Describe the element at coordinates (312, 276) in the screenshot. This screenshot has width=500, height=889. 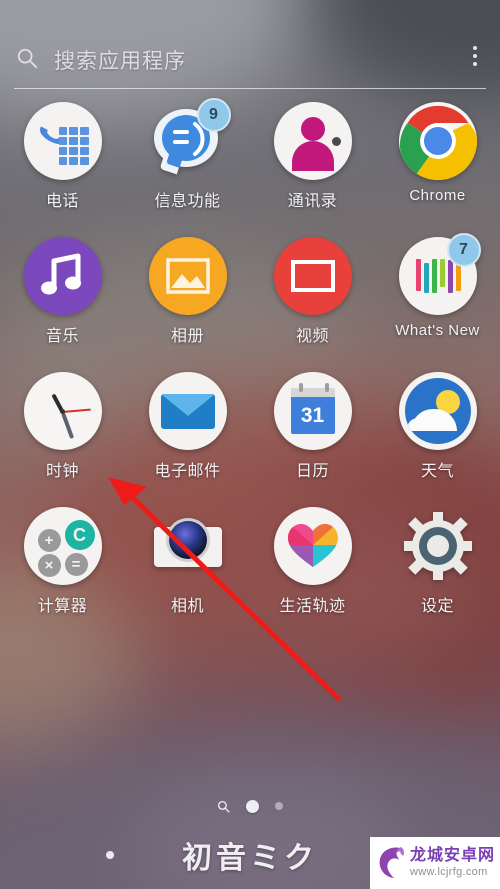
I see `video-icon` at that location.